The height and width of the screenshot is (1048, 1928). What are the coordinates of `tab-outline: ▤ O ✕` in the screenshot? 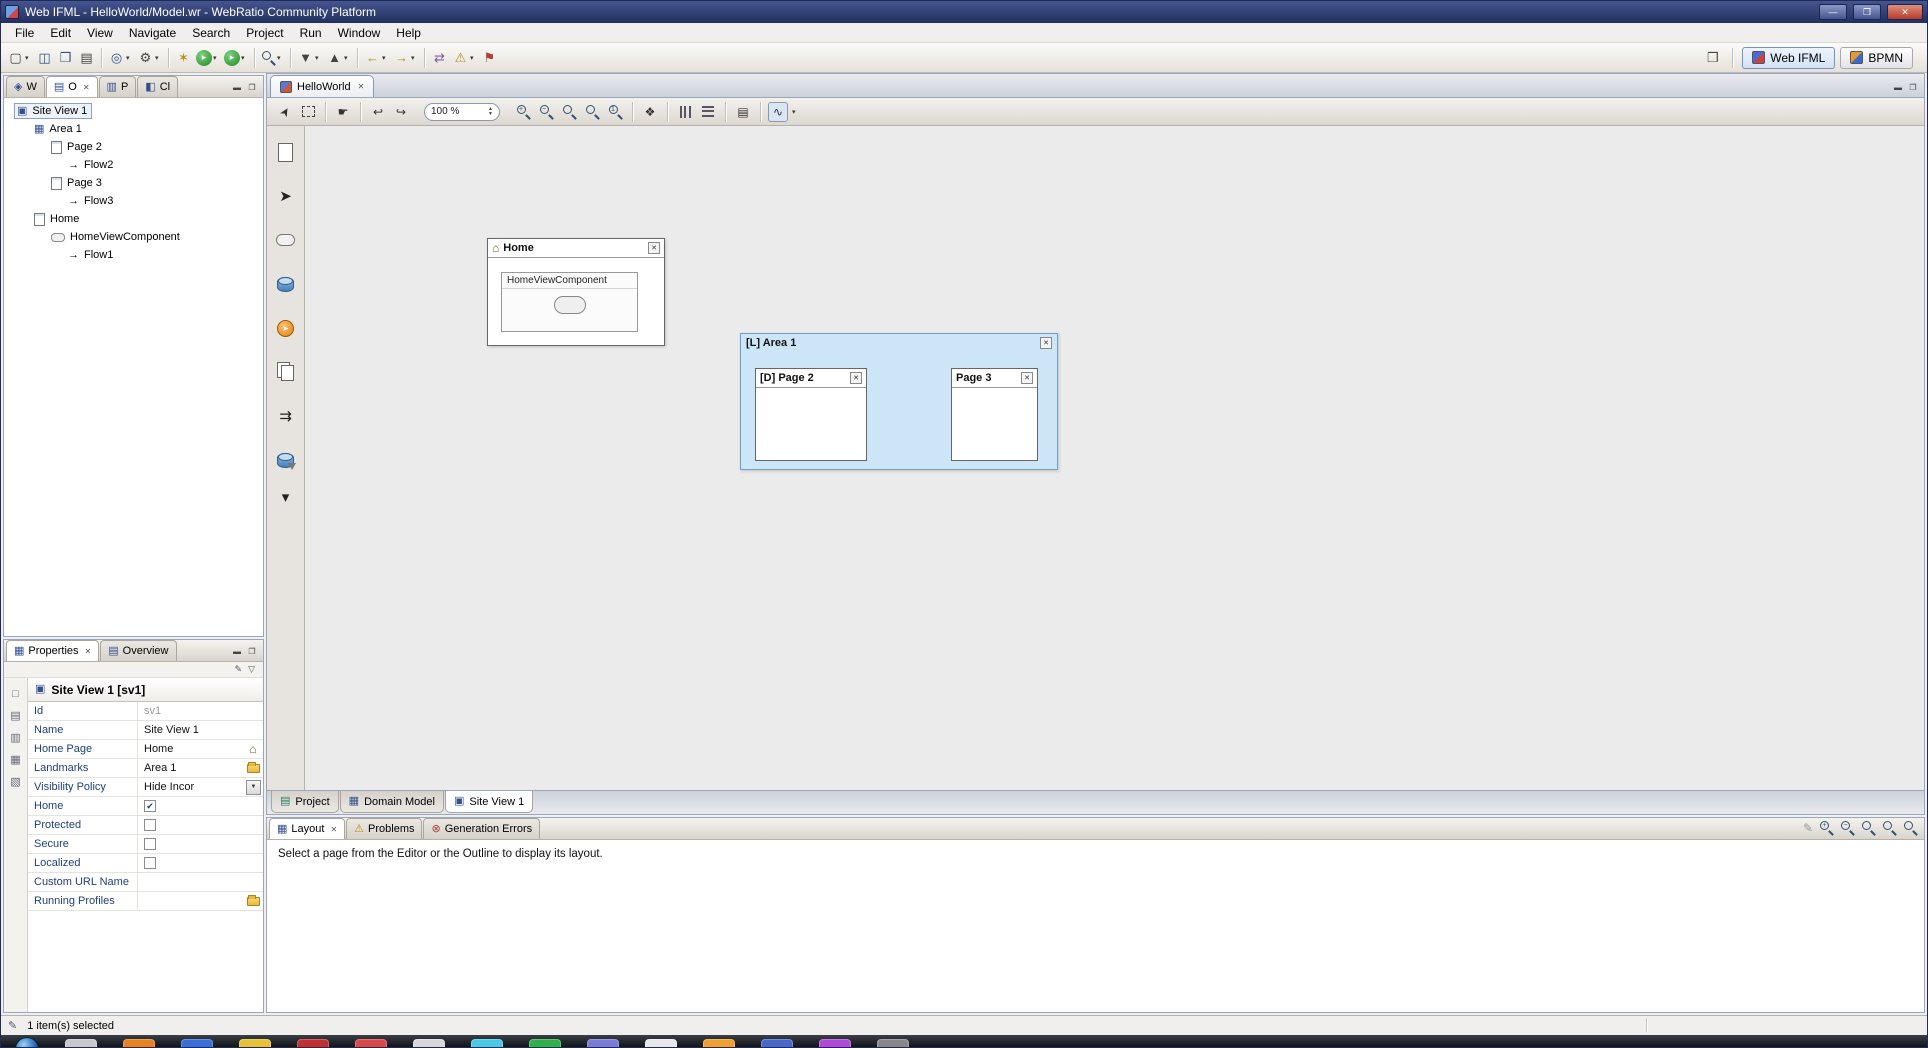 It's located at (71, 86).